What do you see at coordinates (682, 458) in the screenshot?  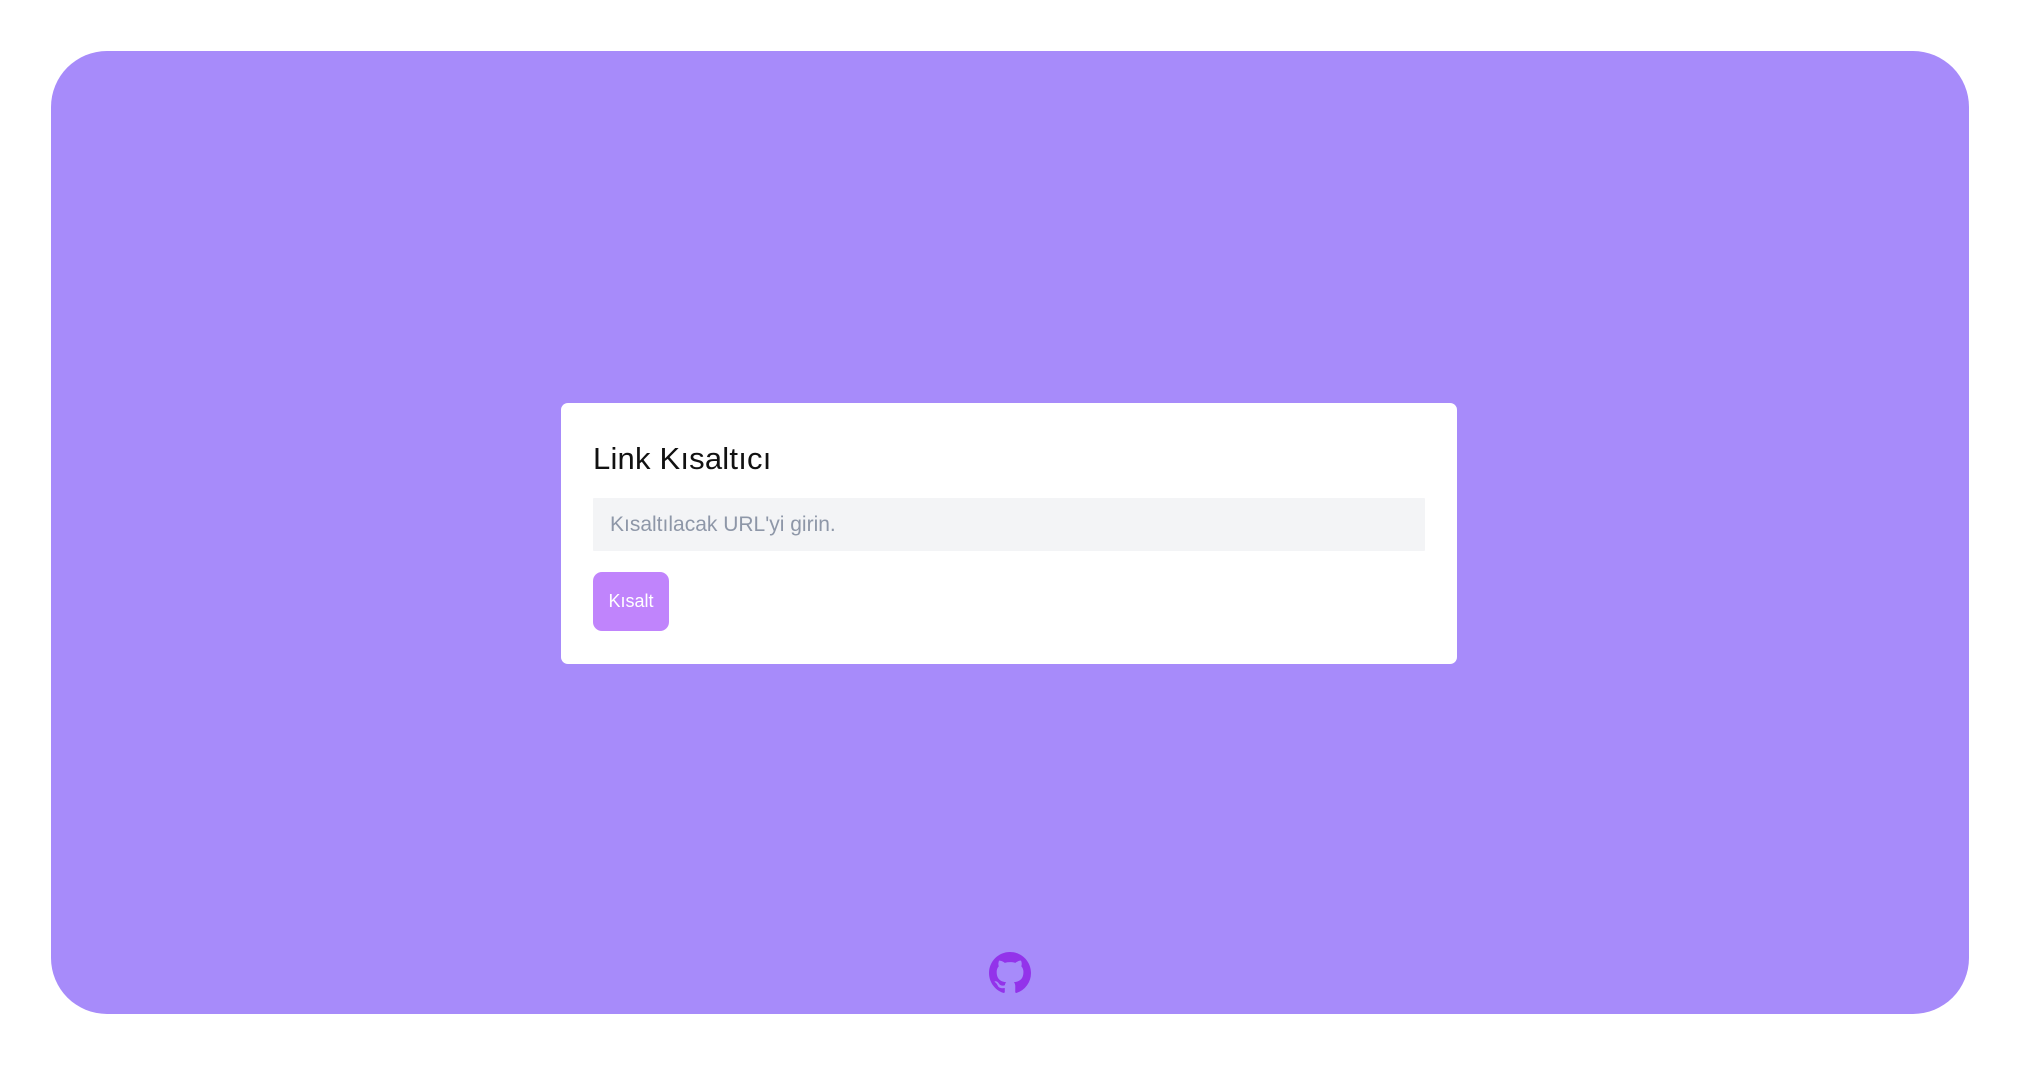 I see `page-title: Link Kısaltıcı` at bounding box center [682, 458].